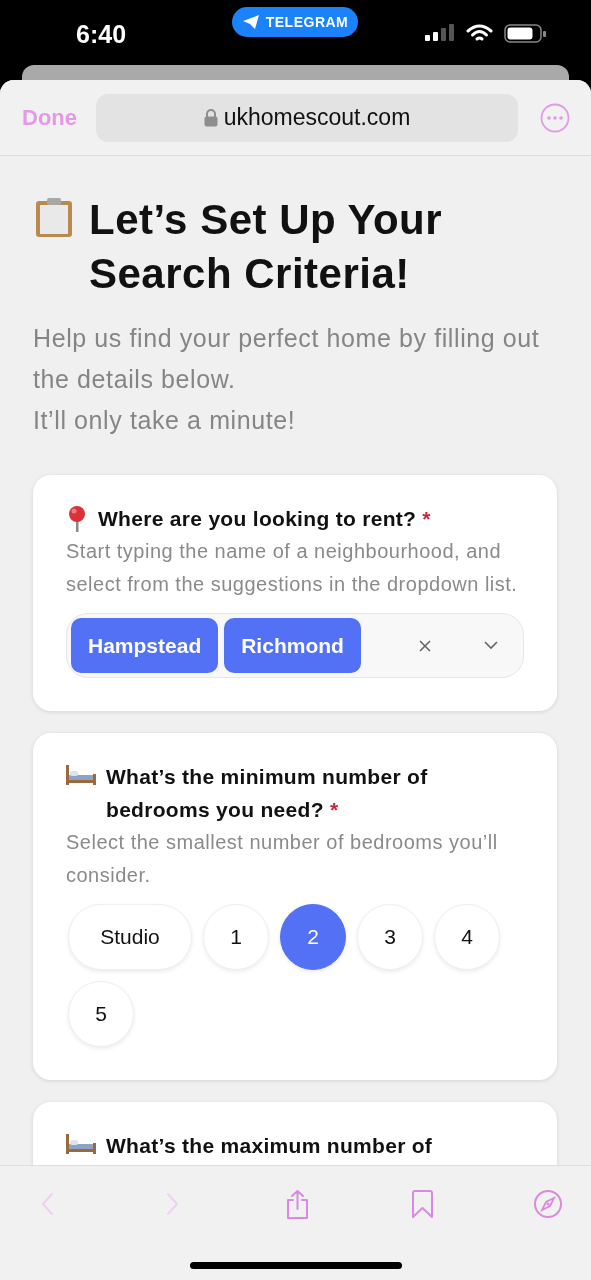  Describe the element at coordinates (292, 645) in the screenshot. I see `neighbourhood-tag: Richmond` at that location.